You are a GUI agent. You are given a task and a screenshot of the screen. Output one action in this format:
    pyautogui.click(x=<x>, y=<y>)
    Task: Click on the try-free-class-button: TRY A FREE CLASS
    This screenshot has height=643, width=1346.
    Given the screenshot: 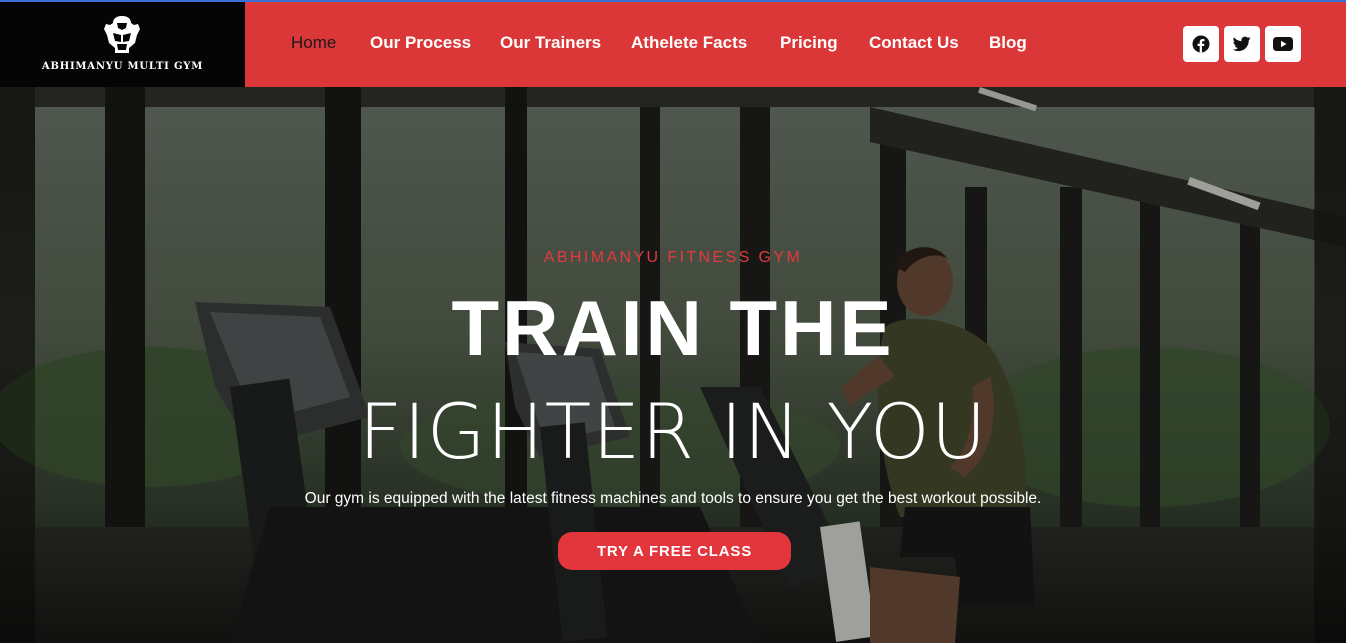 What is the action you would take?
    pyautogui.click(x=674, y=551)
    